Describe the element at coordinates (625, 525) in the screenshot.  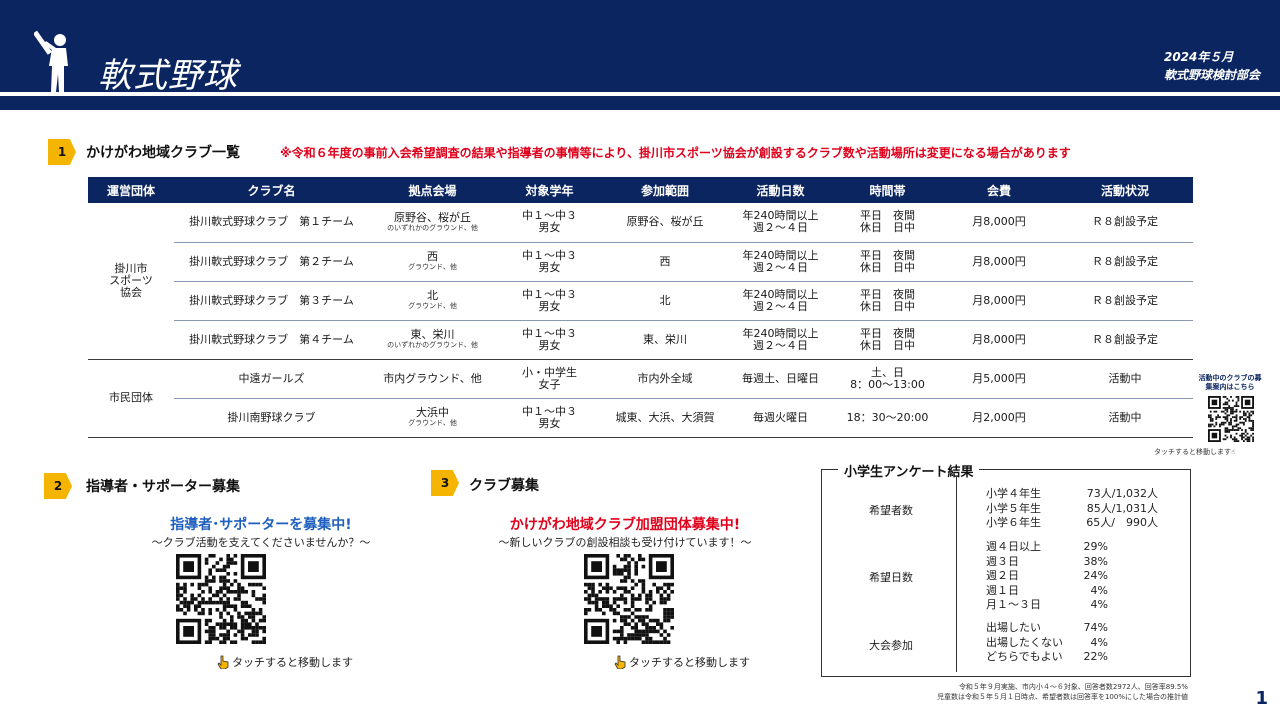
I see `club-recruit-headline: かけがわ地域クラブ加盟団体募集中!` at that location.